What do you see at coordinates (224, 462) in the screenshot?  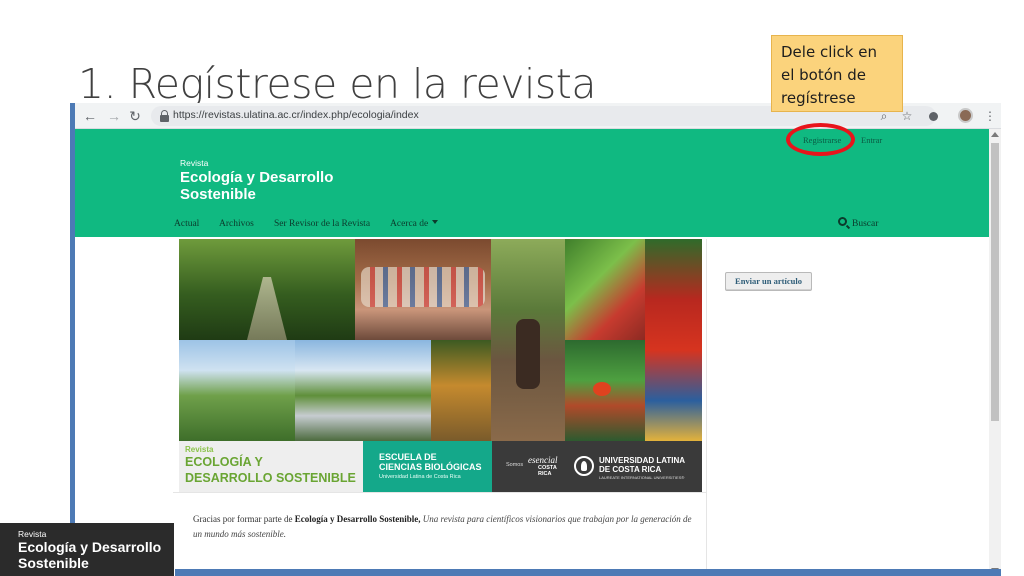 I see `banner-journal-title: ECOLOGÍA Y` at bounding box center [224, 462].